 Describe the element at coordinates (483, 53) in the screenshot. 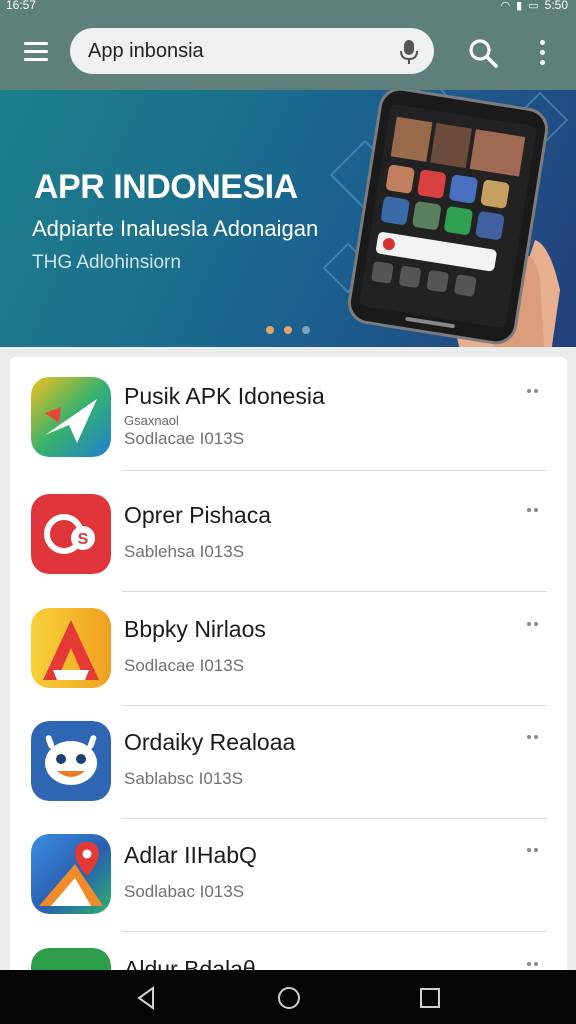

I see `search-icon` at that location.